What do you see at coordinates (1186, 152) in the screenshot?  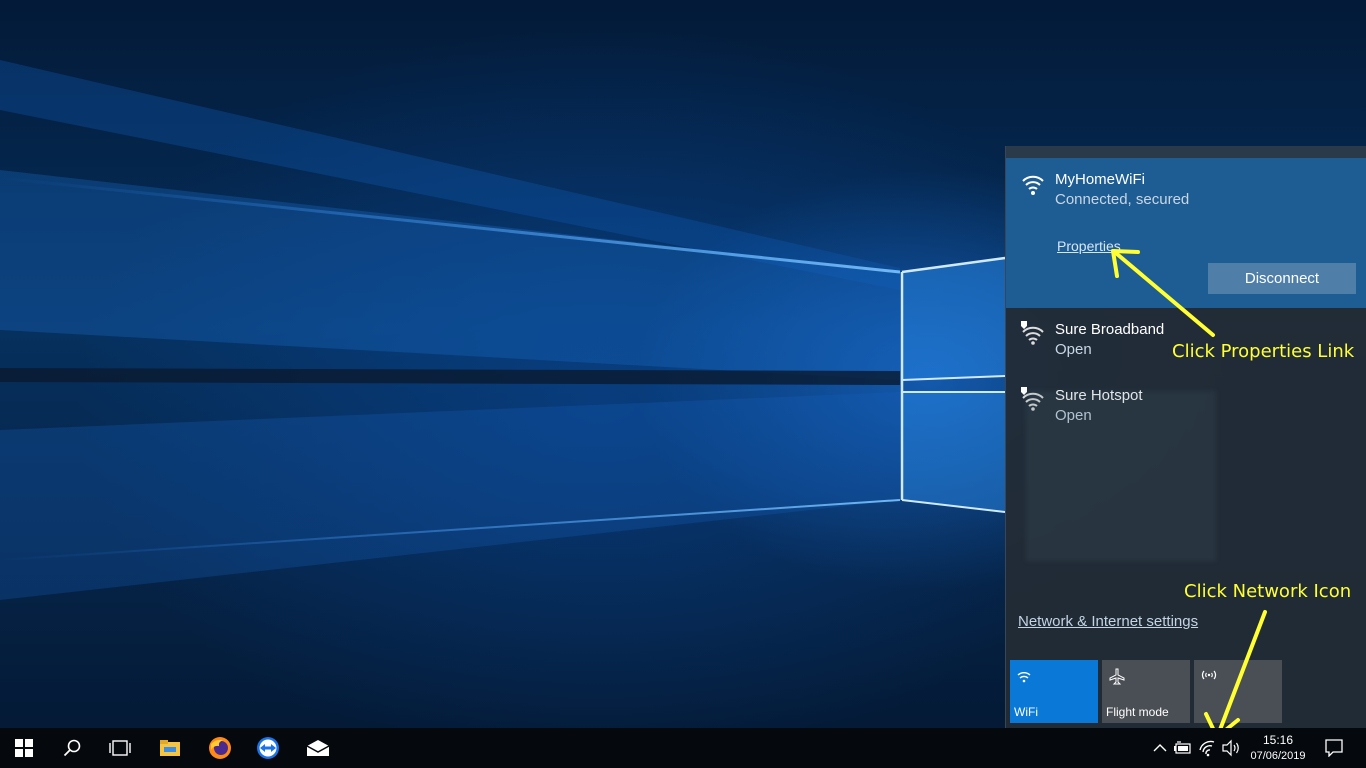 I see `flyout-top-strip` at bounding box center [1186, 152].